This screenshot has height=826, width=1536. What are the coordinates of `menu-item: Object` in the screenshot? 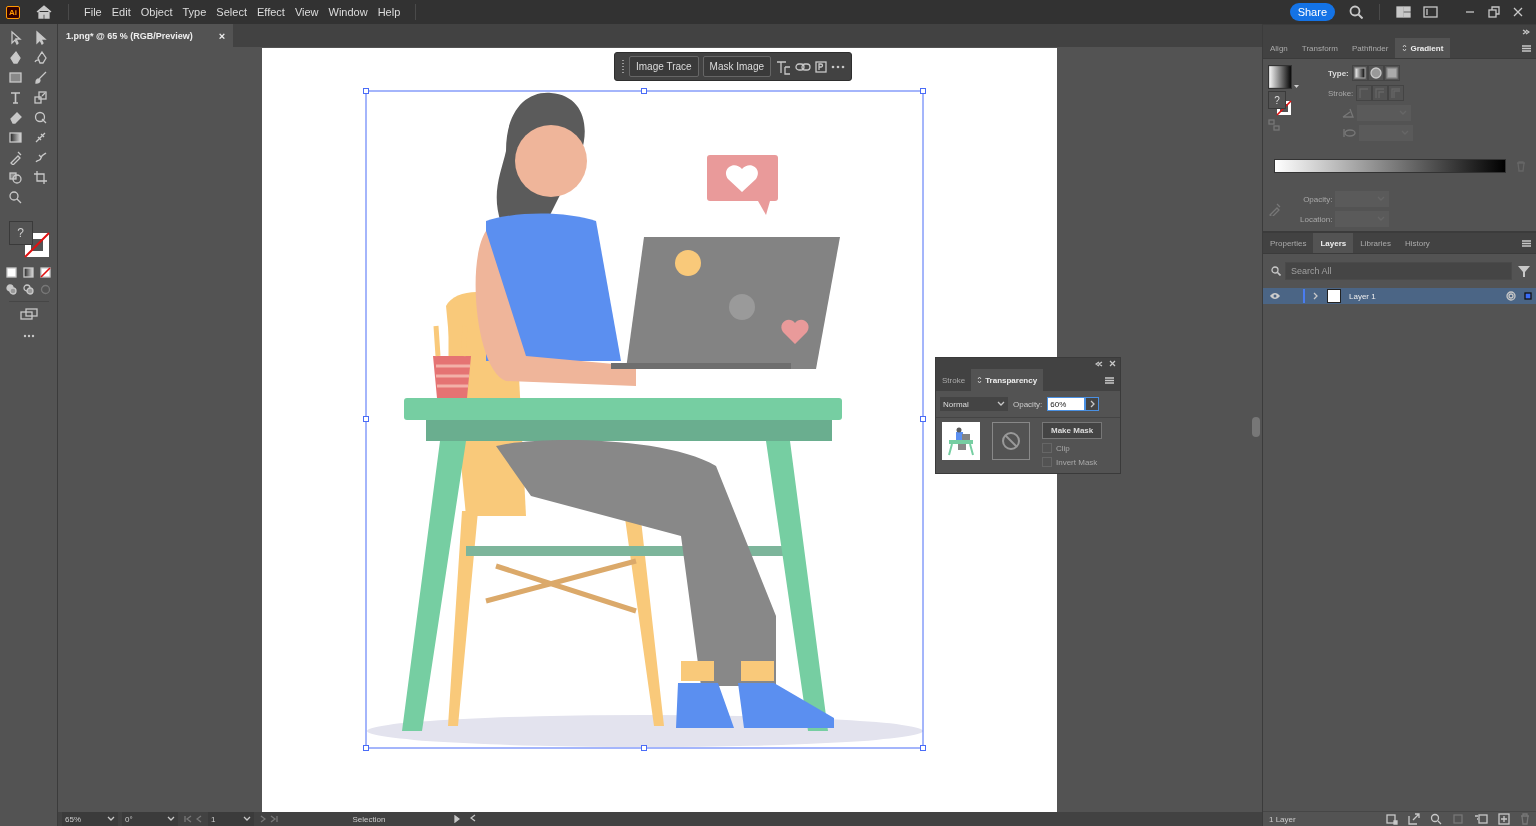 It's located at (156, 12).